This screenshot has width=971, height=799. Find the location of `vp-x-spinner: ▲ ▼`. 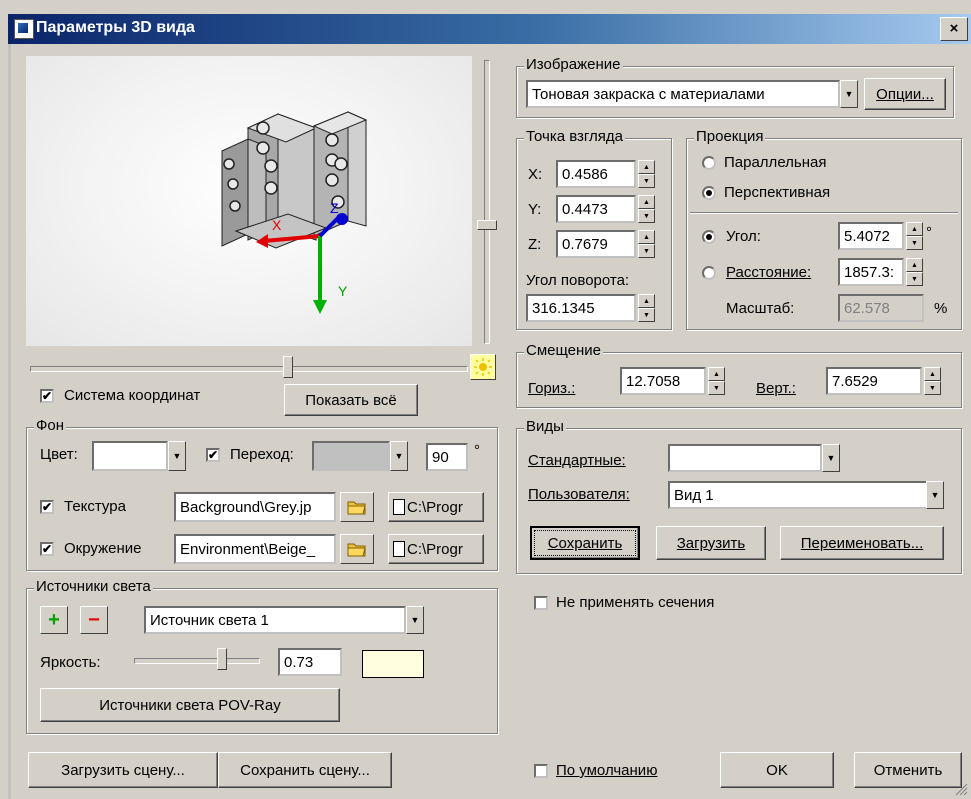

vp-x-spinner: ▲ ▼ is located at coordinates (646, 174).